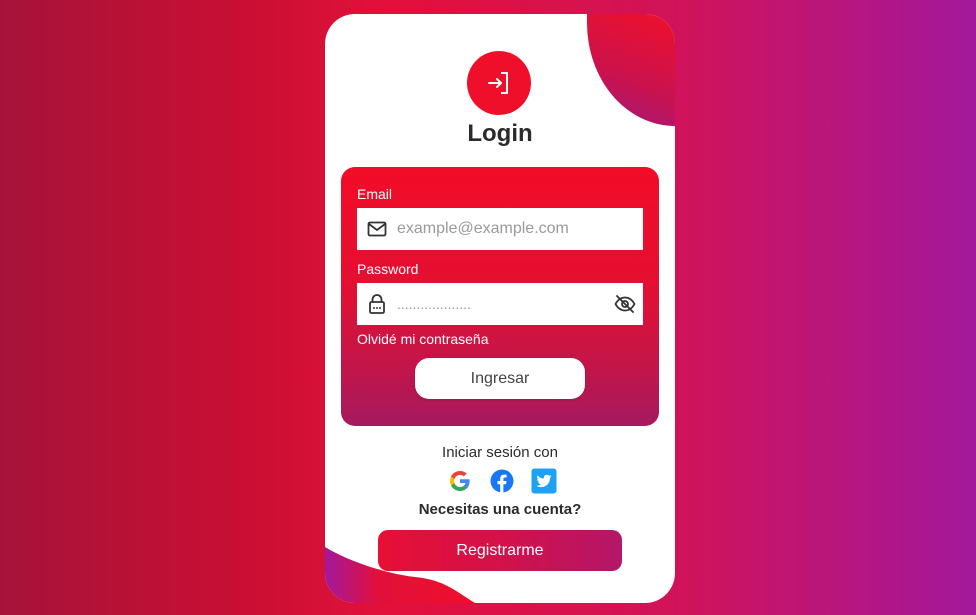 The height and width of the screenshot is (615, 976). Describe the element at coordinates (500, 509) in the screenshot. I see `register-question: Necesitas una cuenta?` at that location.